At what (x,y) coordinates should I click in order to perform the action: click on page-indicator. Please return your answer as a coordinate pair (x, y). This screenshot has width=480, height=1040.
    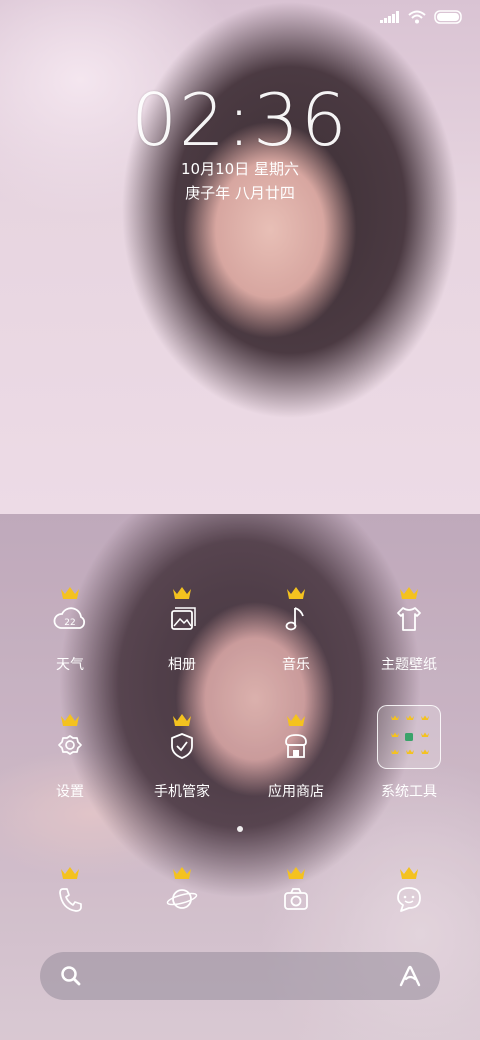
    Looking at the image, I should click on (240, 829).